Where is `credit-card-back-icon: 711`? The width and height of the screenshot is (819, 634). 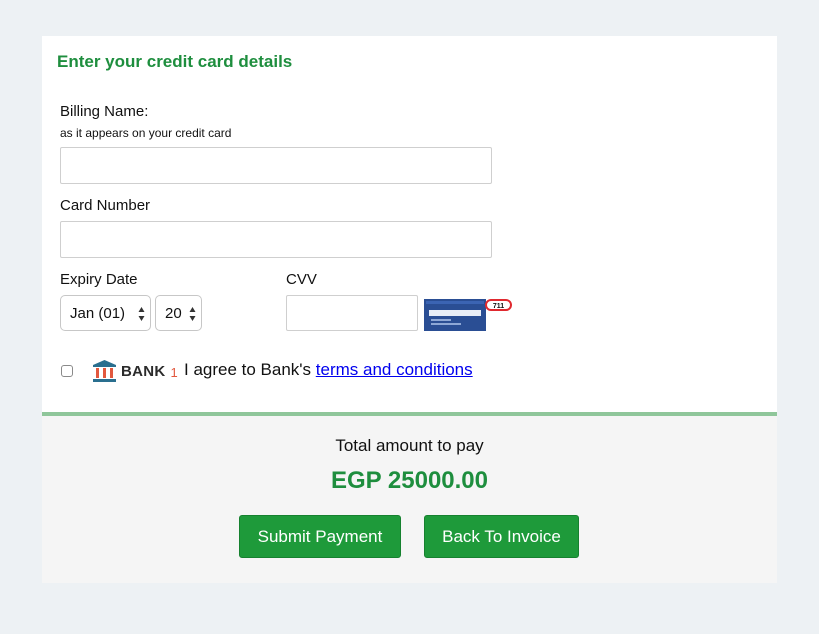 credit-card-back-icon: 711 is located at coordinates (468, 315).